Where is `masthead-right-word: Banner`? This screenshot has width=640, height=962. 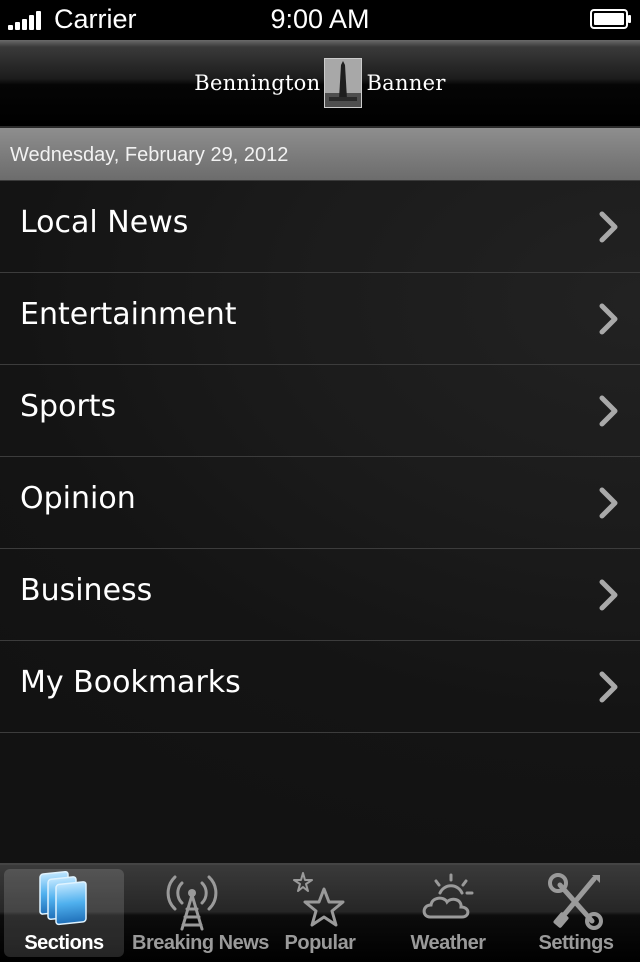
masthead-right-word: Banner is located at coordinates (406, 83).